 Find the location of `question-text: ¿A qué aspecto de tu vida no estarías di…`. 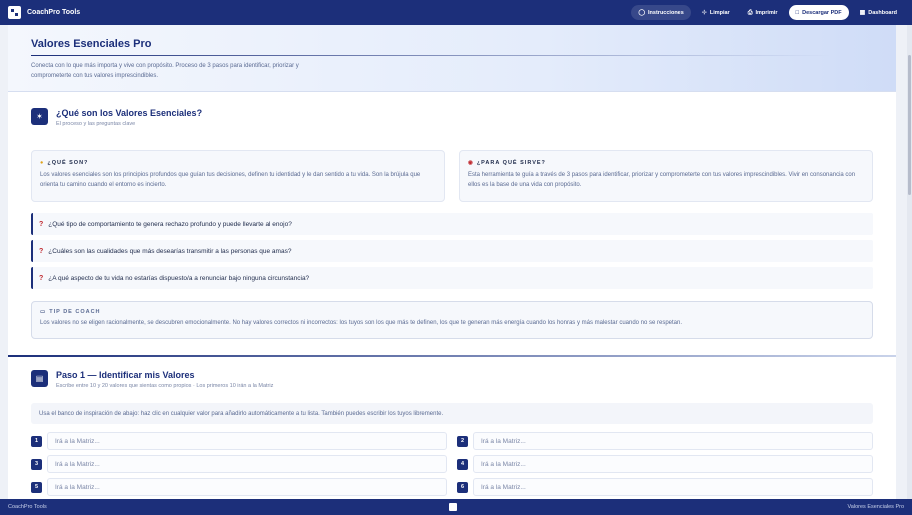

question-text: ¿A qué aspecto de tu vida no estarías di… is located at coordinates (179, 278).